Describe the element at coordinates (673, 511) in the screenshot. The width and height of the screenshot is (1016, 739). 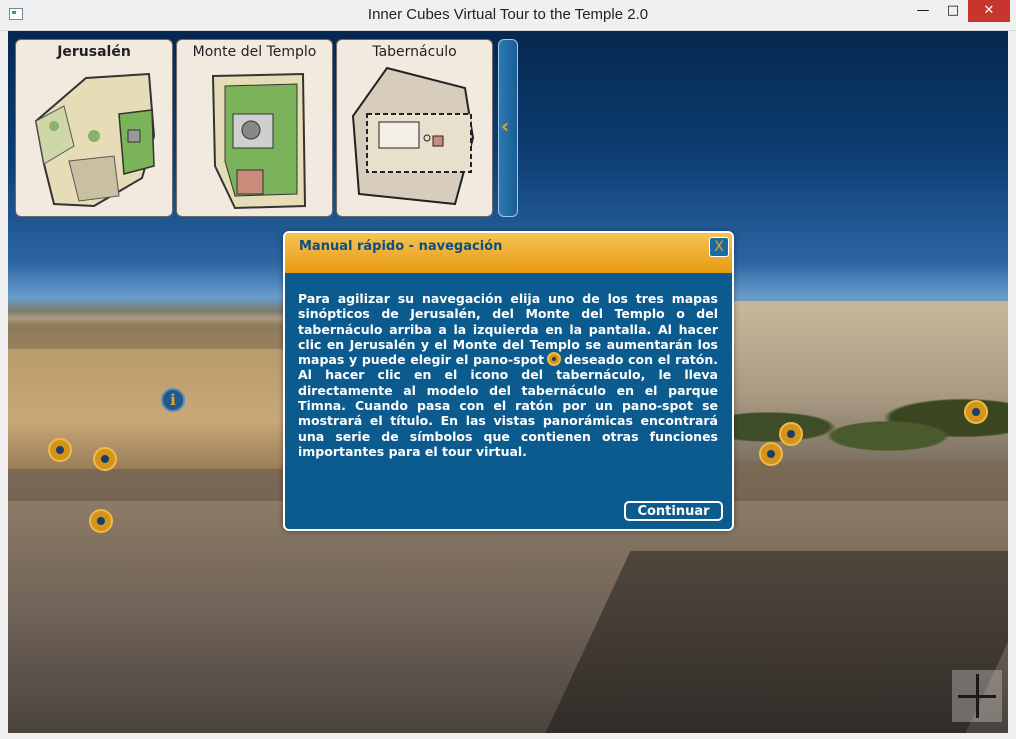
I see `continue-button: Continuar` at that location.